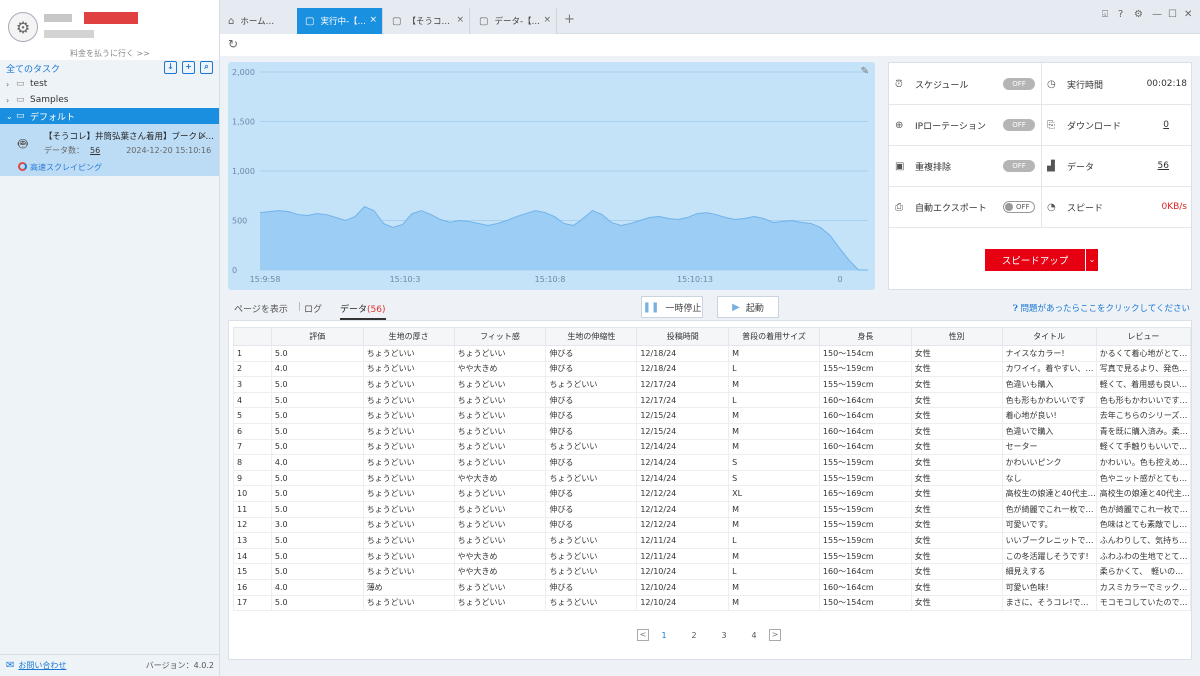 The width and height of the screenshot is (1200, 676). Describe the element at coordinates (1163, 166) in the screenshot. I see `data-value: 56` at that location.